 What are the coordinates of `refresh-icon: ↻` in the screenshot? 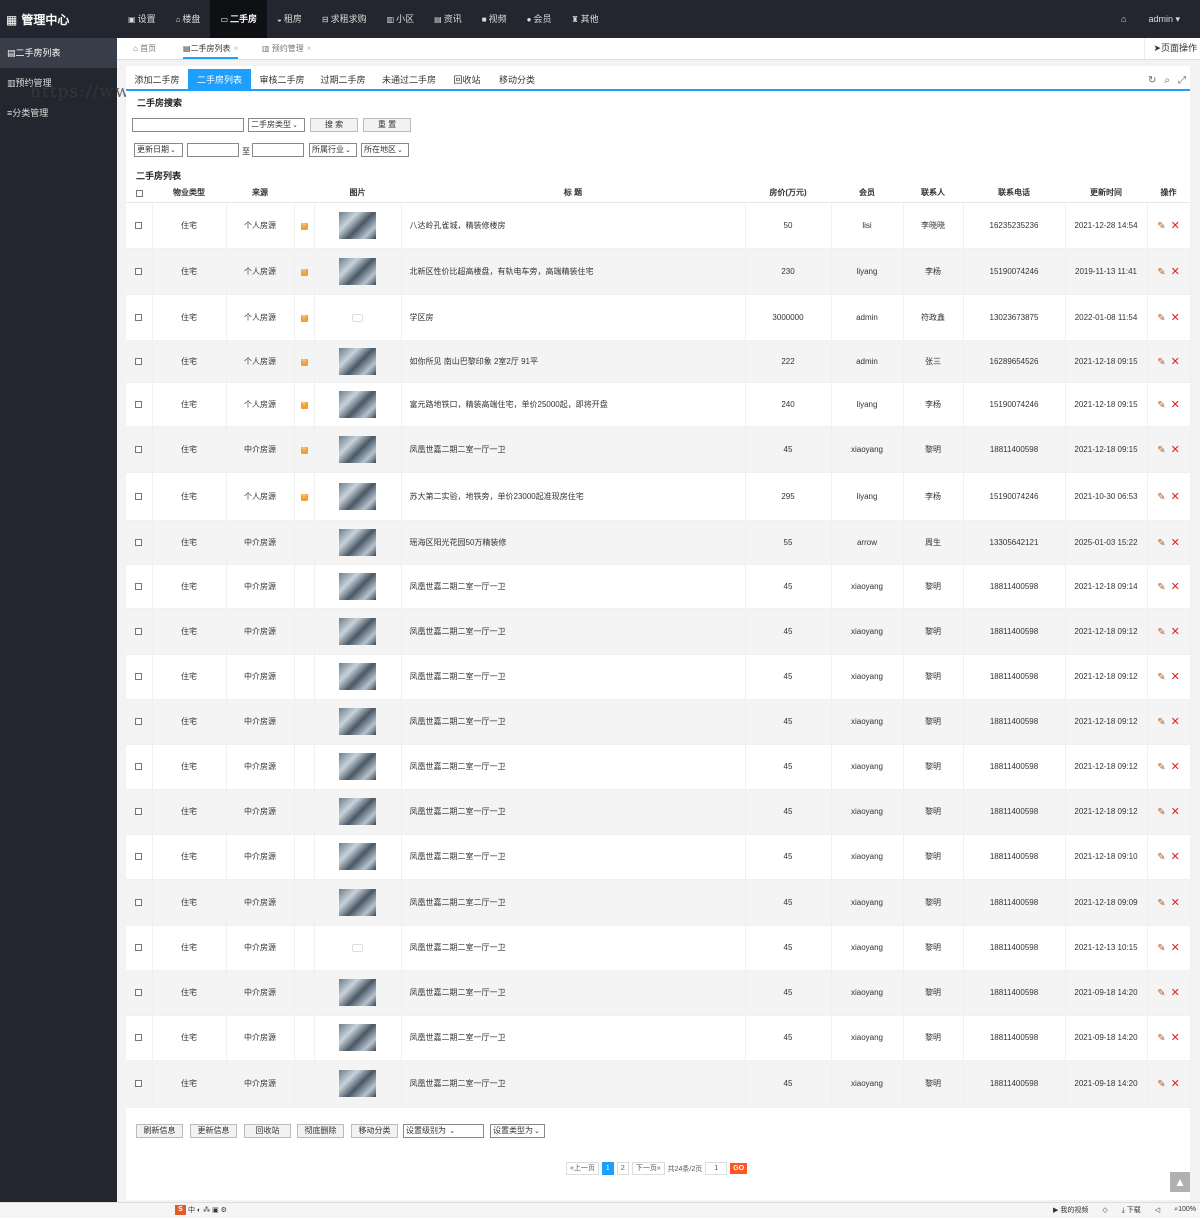 It's located at (1152, 80).